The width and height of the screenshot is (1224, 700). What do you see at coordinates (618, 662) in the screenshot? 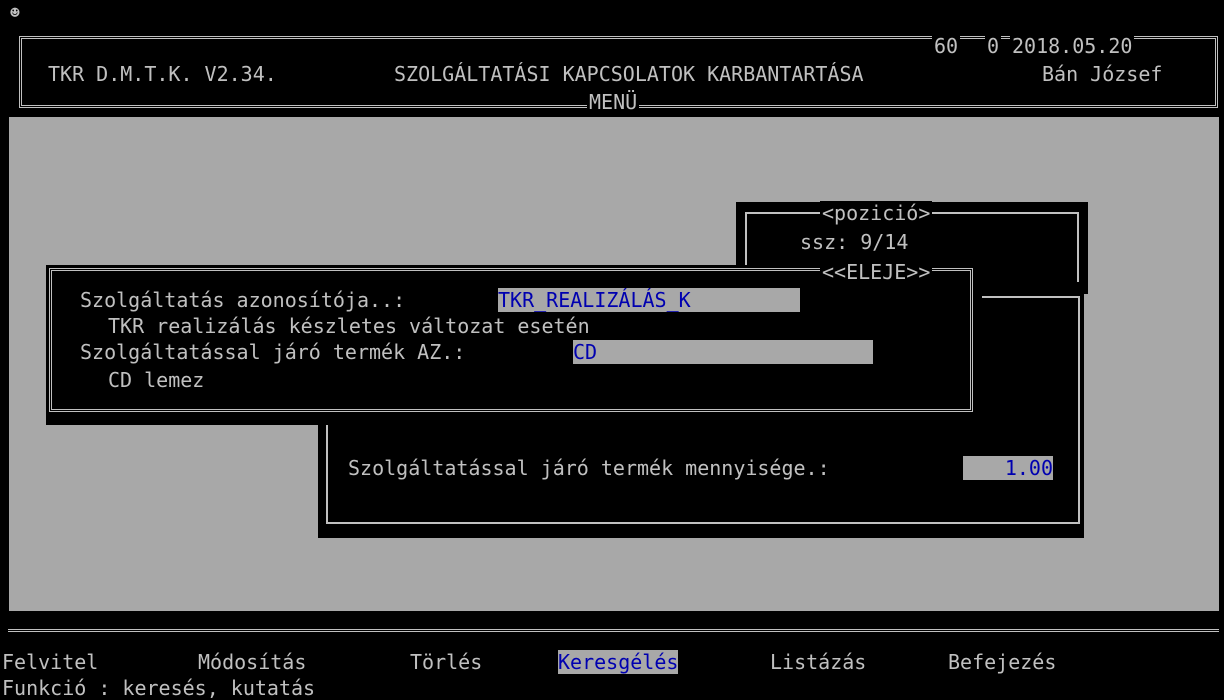
I see `menu-item-keresgeles: Keresgélés` at bounding box center [618, 662].